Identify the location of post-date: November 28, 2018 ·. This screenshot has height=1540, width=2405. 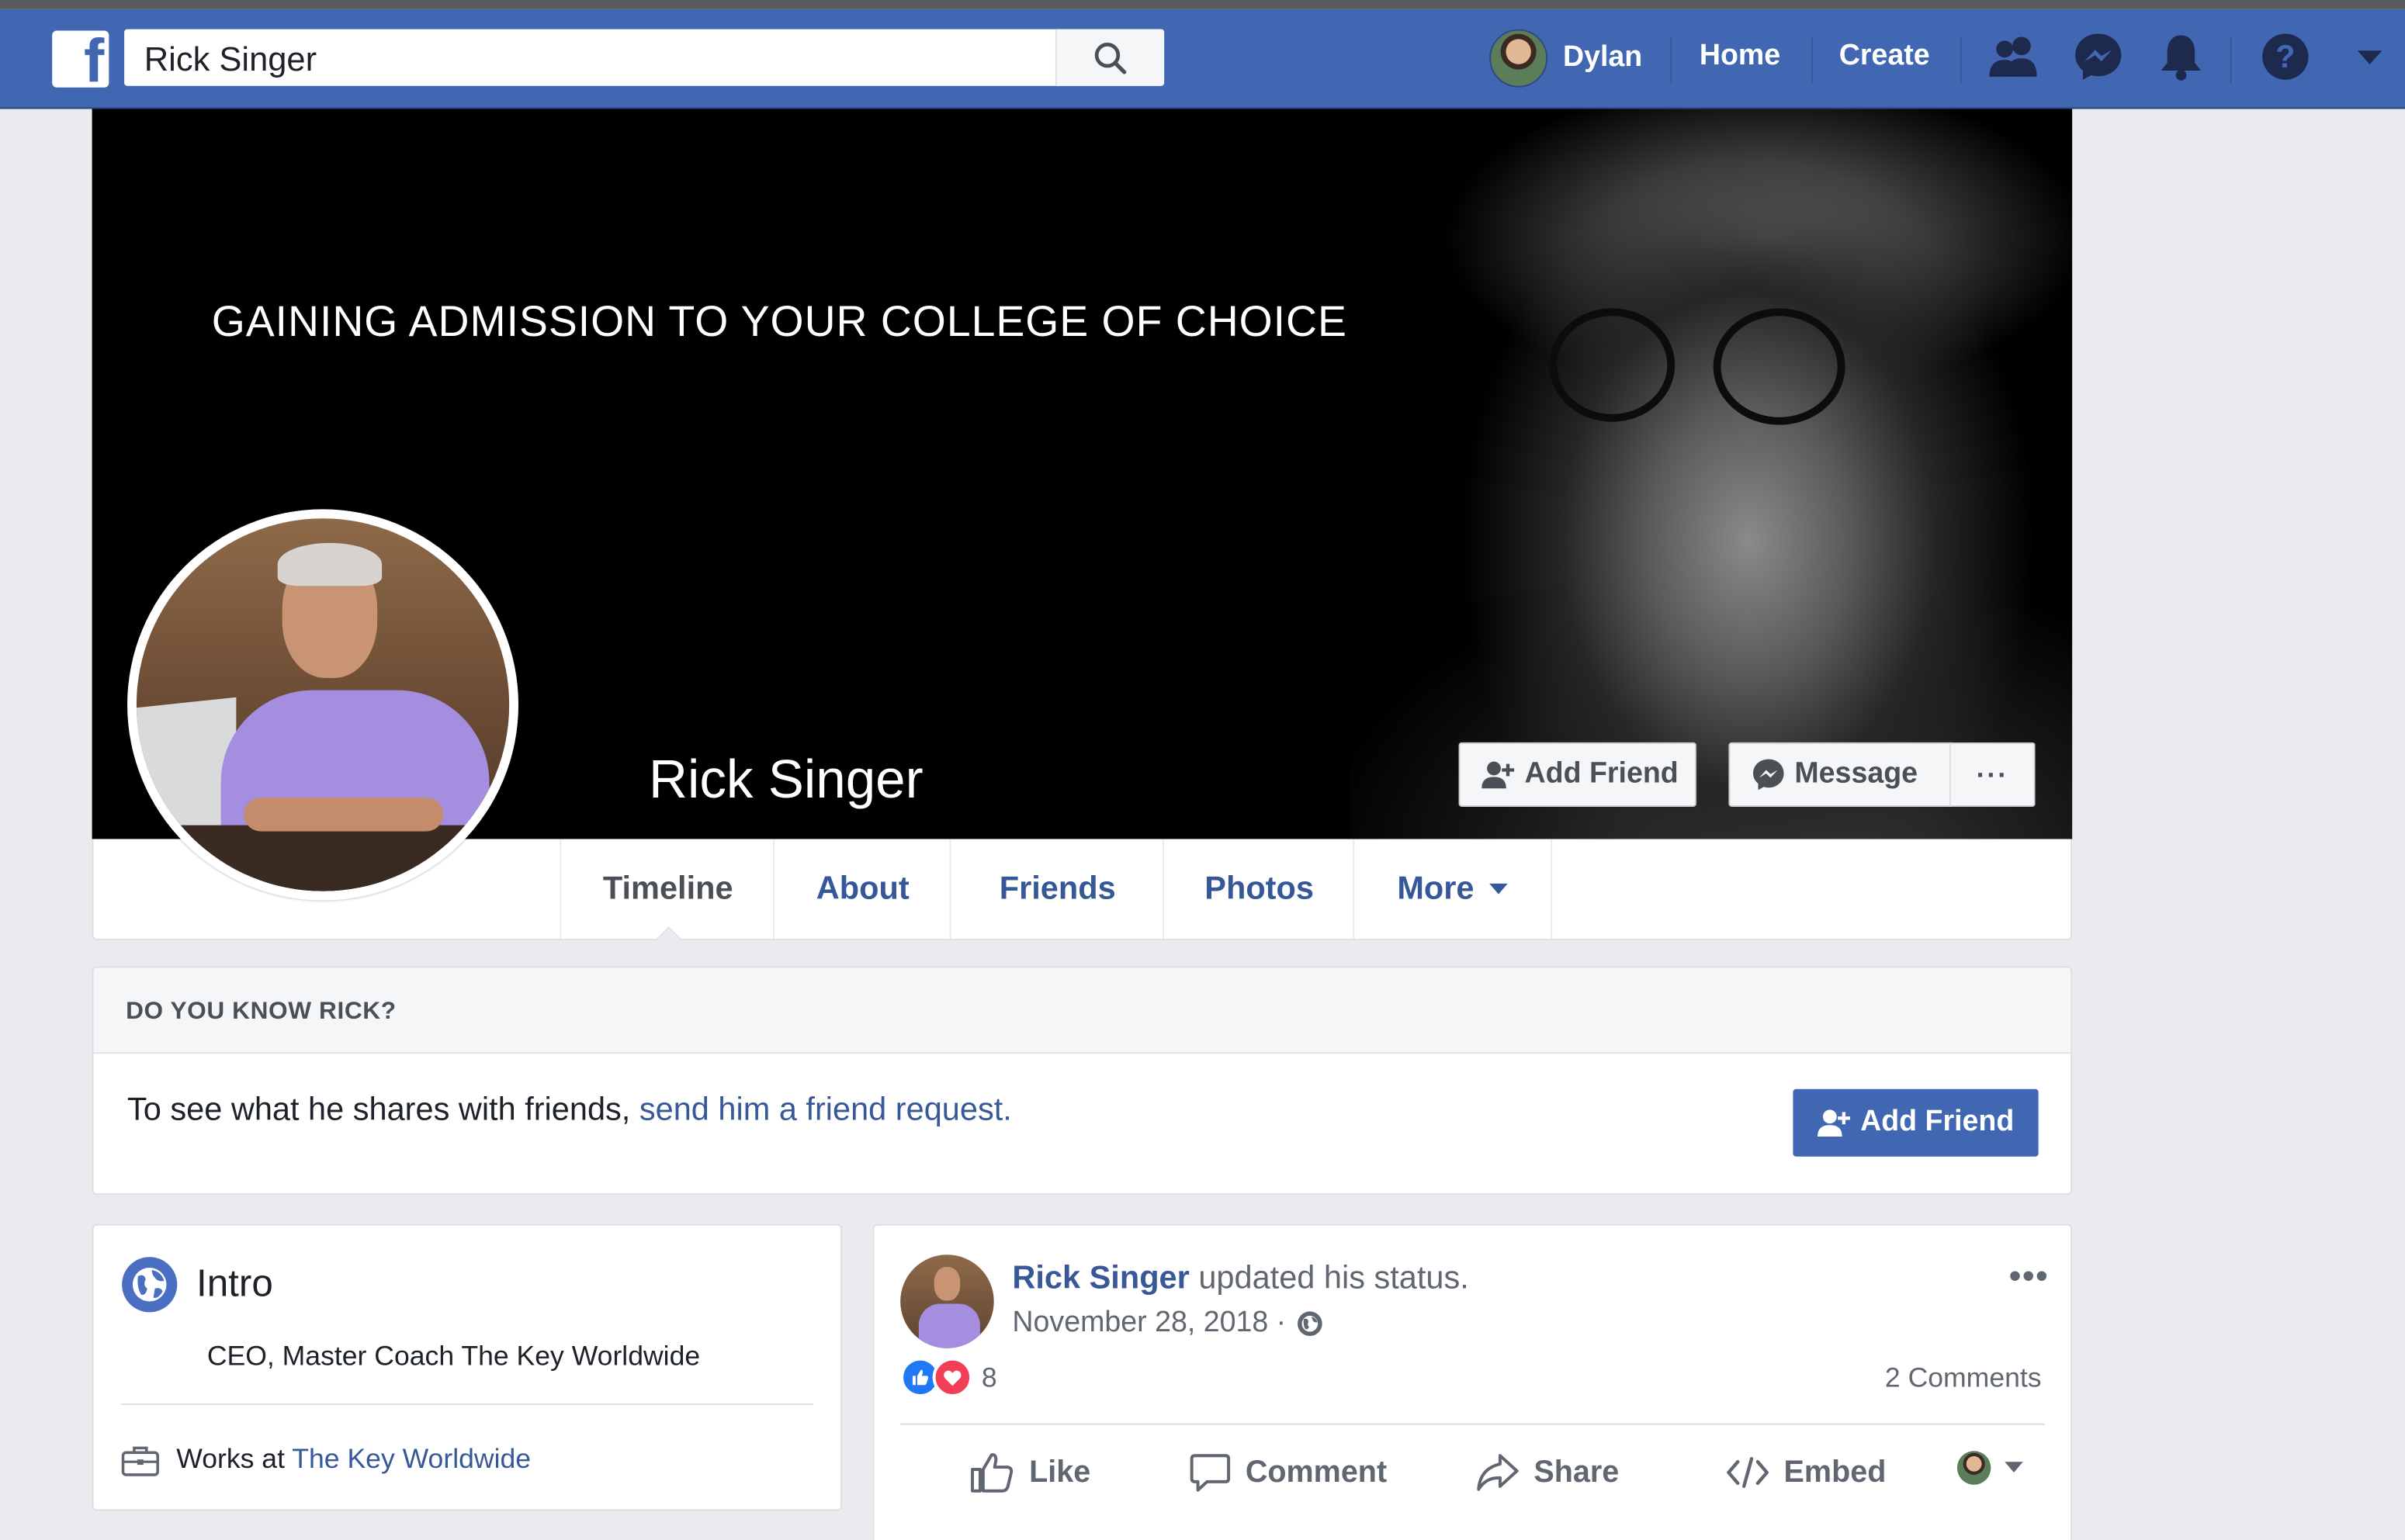
(1149, 1323).